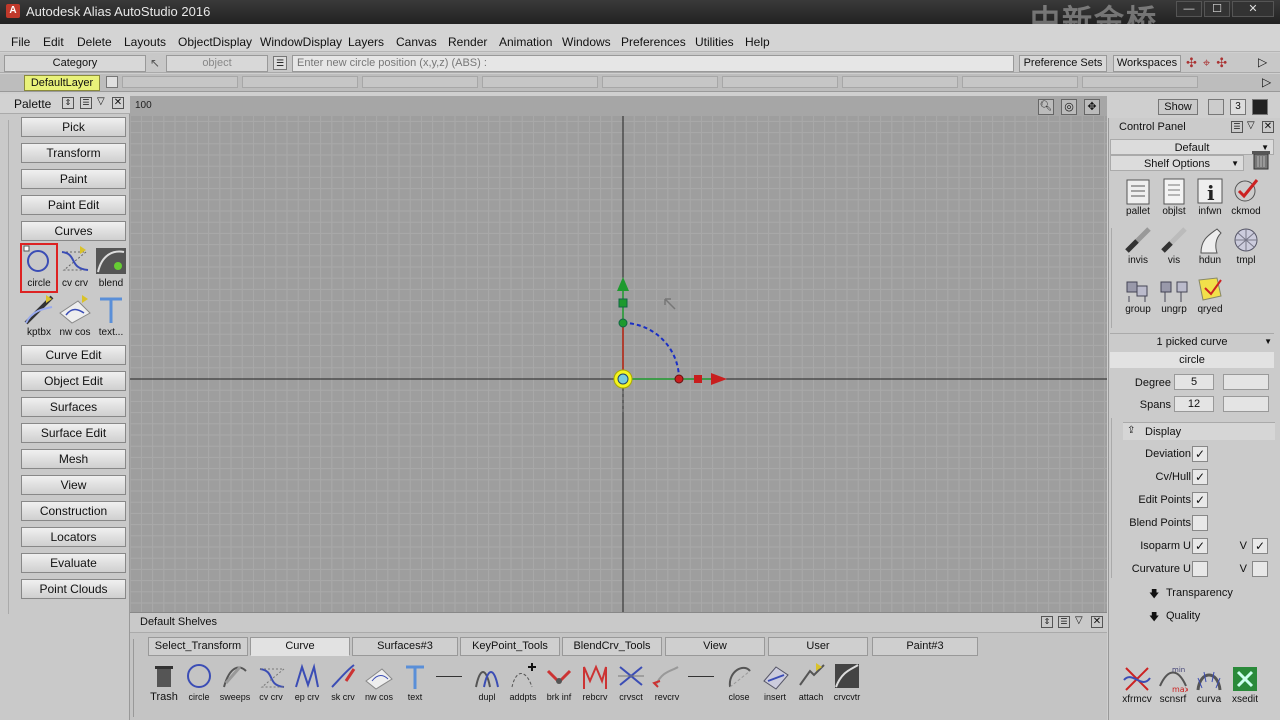  Describe the element at coordinates (847, 684) in the screenshot. I see `shelf-crvcvtr-button: crvcvtr` at that location.